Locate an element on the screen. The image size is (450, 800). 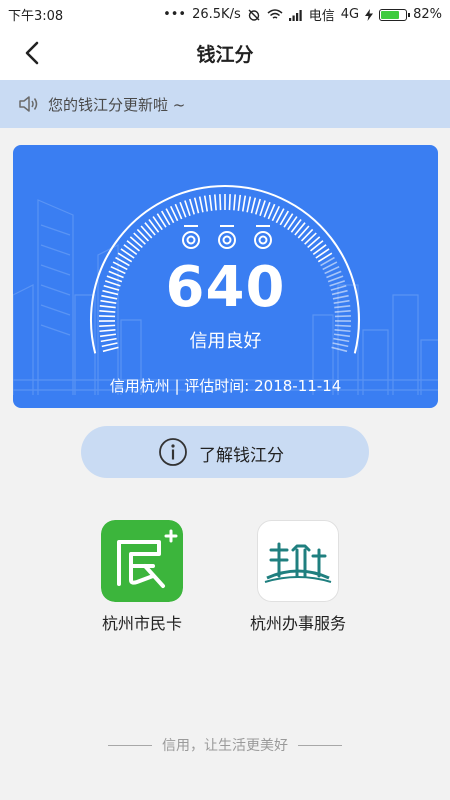
app-citizen-card: 杭州市民卡 is located at coordinates (142, 580).